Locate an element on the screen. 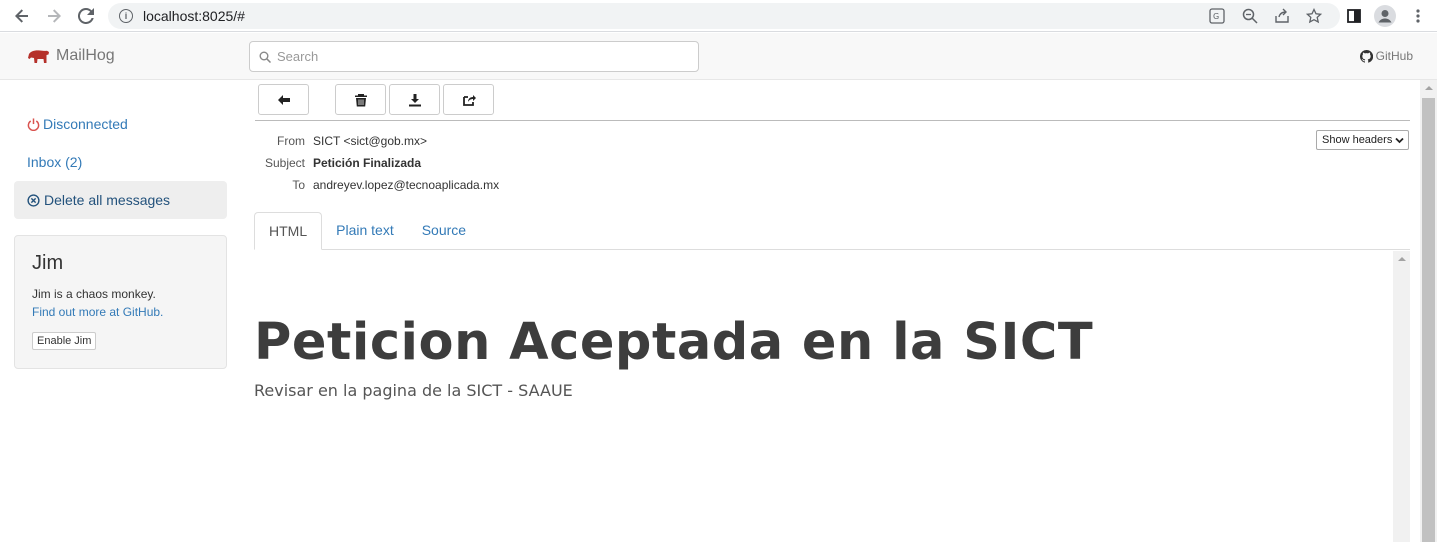  page-scrollbar-thumb is located at coordinates (1428, 320).